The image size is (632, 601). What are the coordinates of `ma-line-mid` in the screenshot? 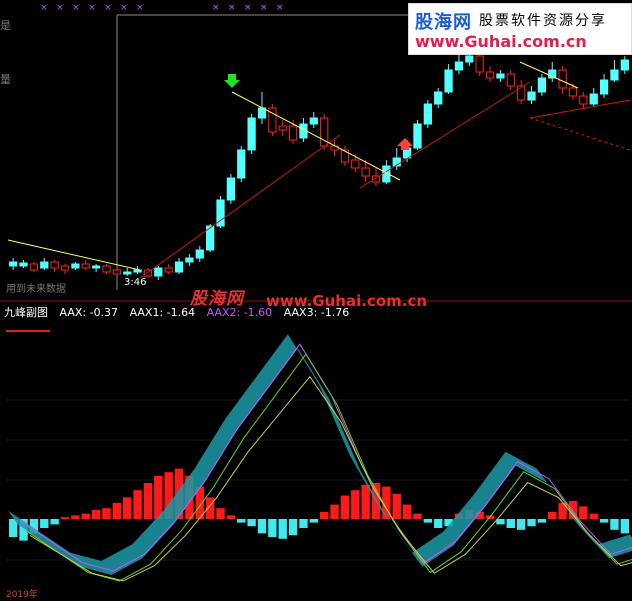 It's located at (316, 136).